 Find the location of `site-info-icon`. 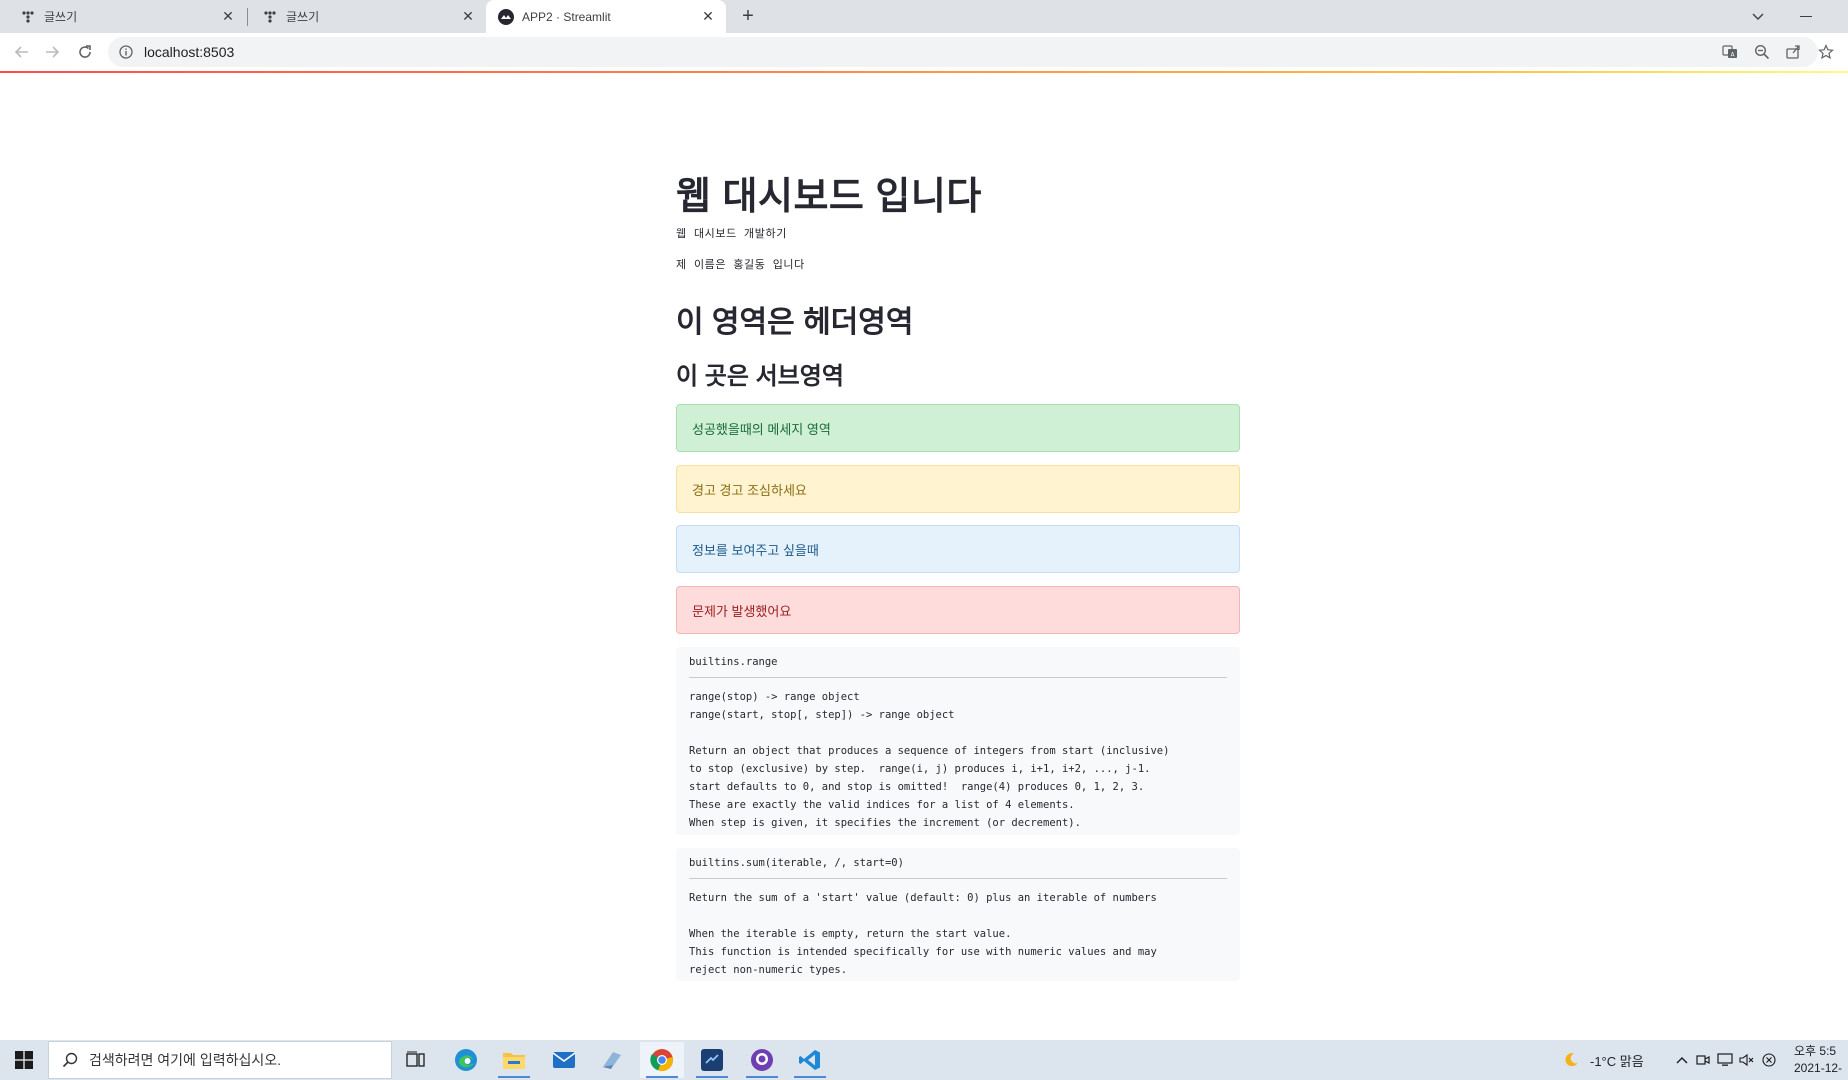

site-info-icon is located at coordinates (126, 52).